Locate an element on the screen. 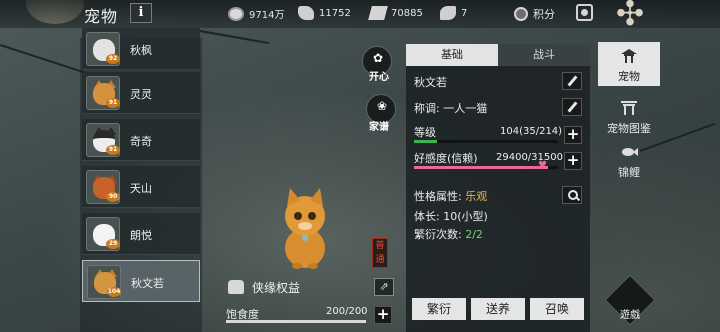 Image resolution: width=720 pixels, height=332 pixels. pet-name: 秋枫 is located at coordinates (141, 50).